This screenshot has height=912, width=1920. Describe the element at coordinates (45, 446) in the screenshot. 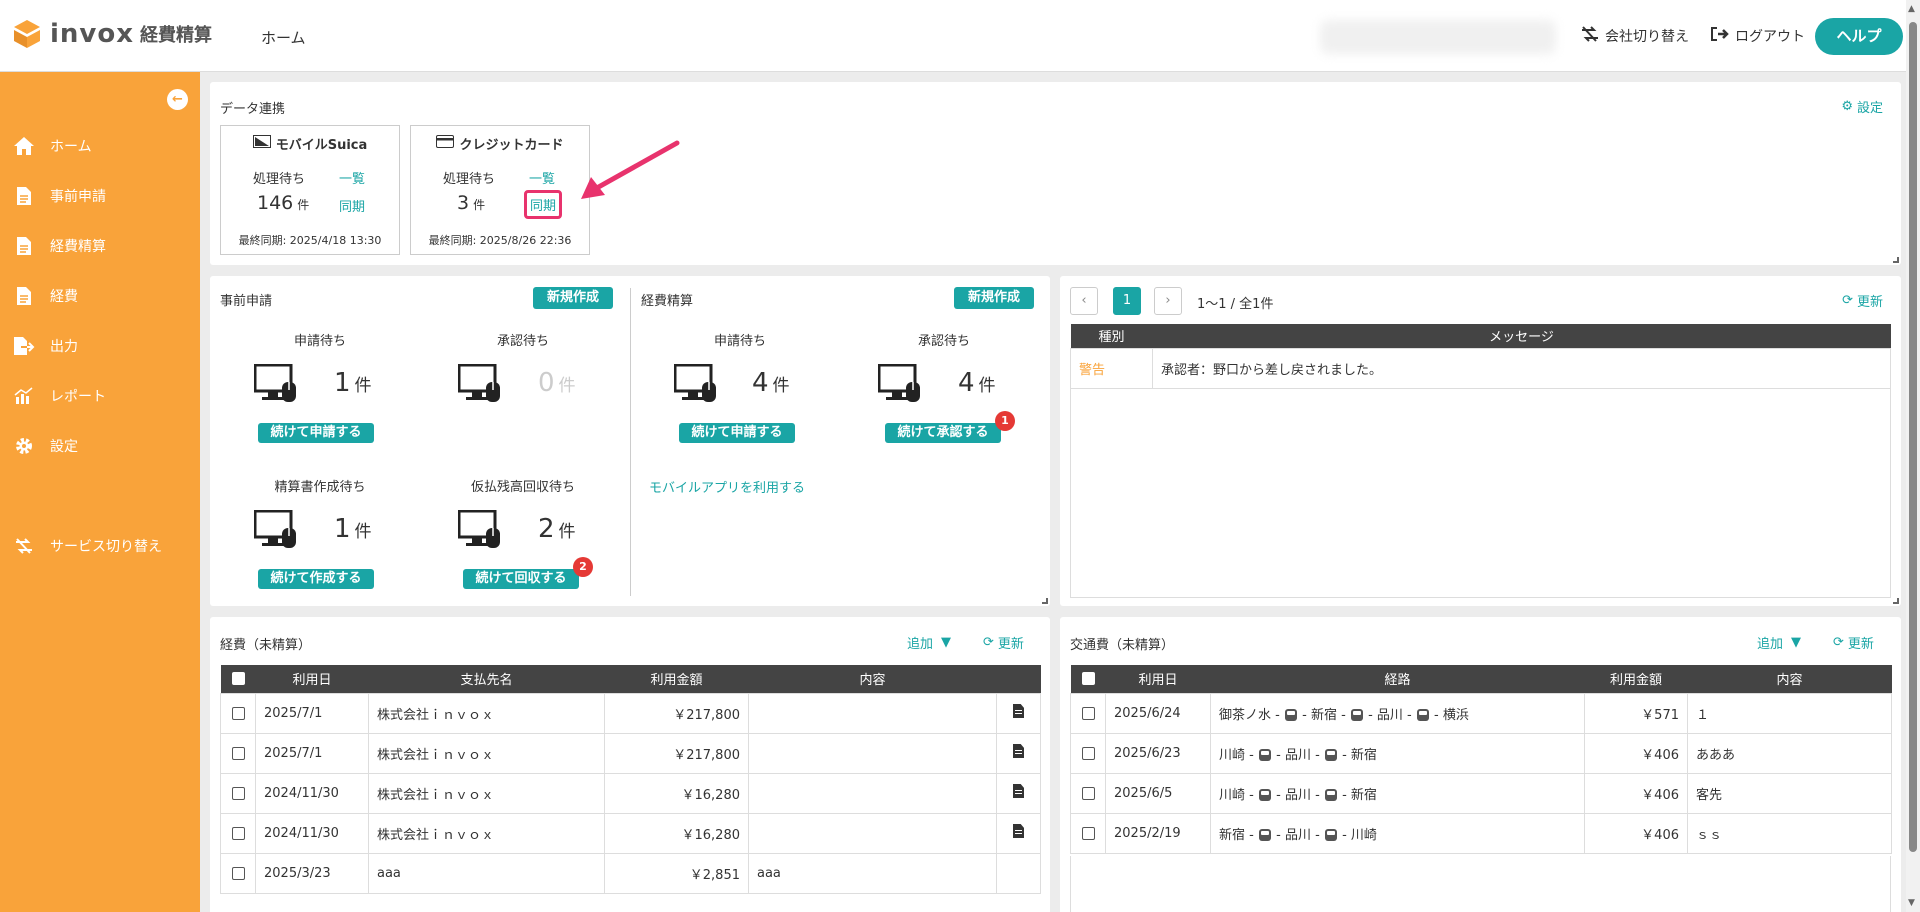

I see `sidebar-item-settings: 設定` at that location.